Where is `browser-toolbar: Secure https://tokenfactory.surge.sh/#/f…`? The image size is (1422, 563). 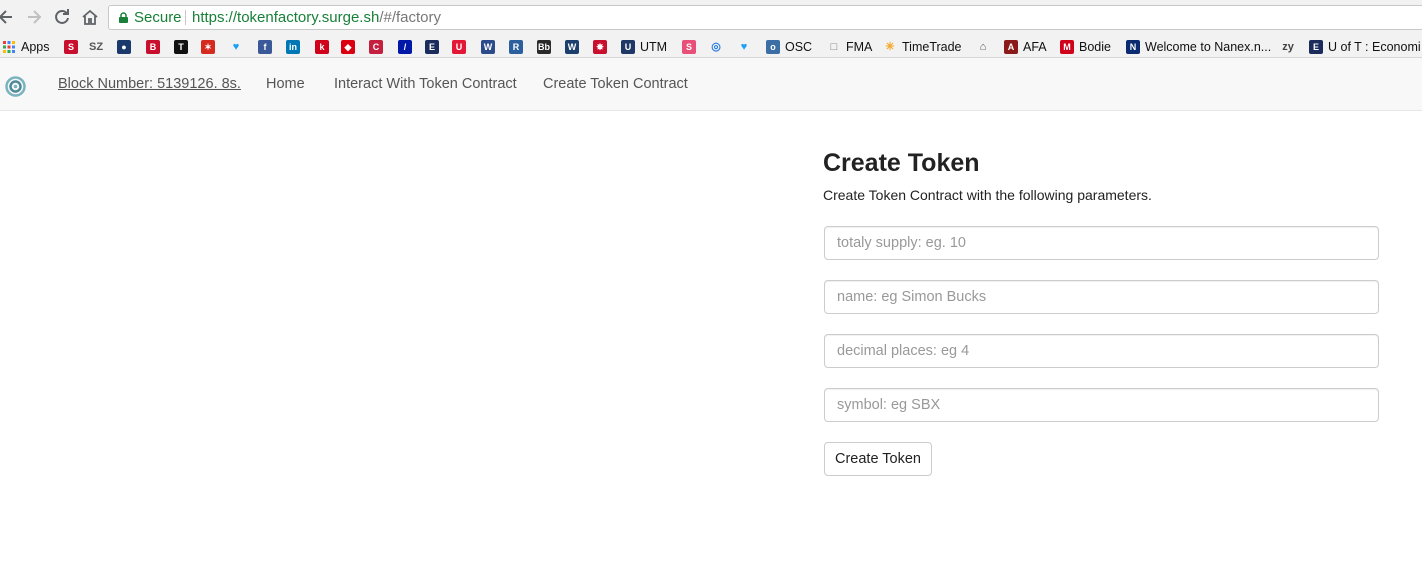
browser-toolbar: Secure https://tokenfactory.surge.sh/#/f… is located at coordinates (711, 17).